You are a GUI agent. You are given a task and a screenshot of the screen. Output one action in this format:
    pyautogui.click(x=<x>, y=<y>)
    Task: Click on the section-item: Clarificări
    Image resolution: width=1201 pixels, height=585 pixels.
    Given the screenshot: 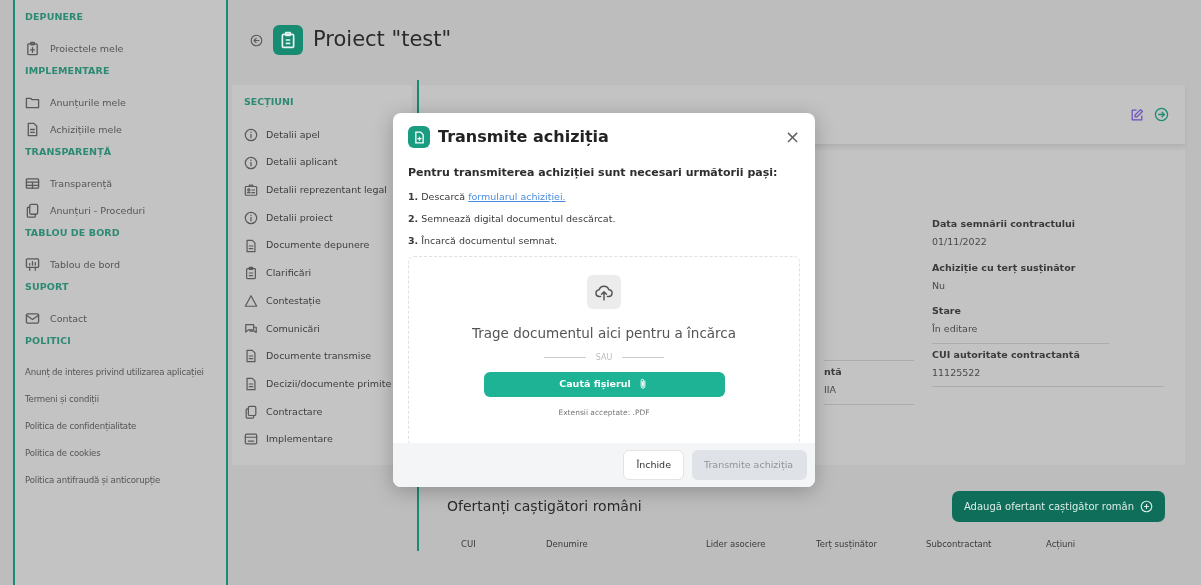 What is the action you would take?
    pyautogui.click(x=322, y=273)
    